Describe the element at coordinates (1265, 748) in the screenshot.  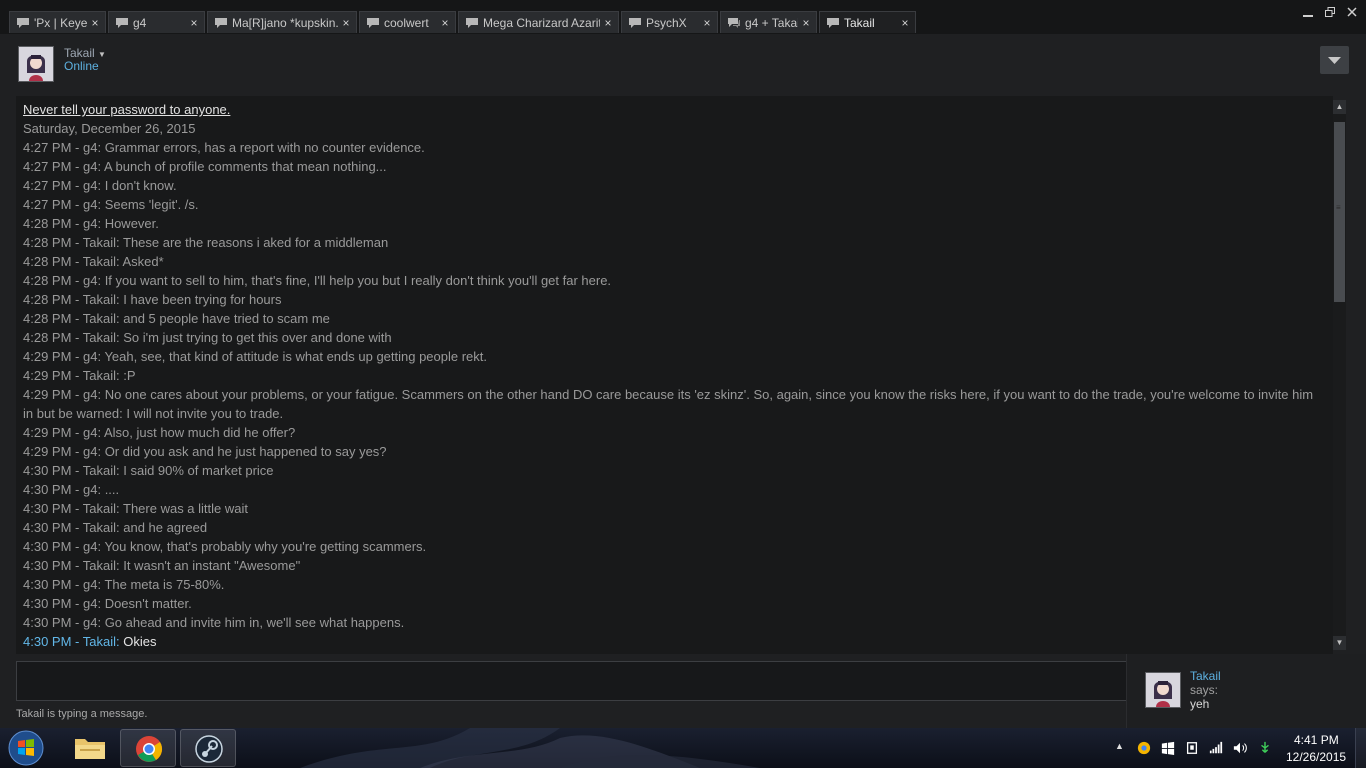
I see `usb-device-icon` at that location.